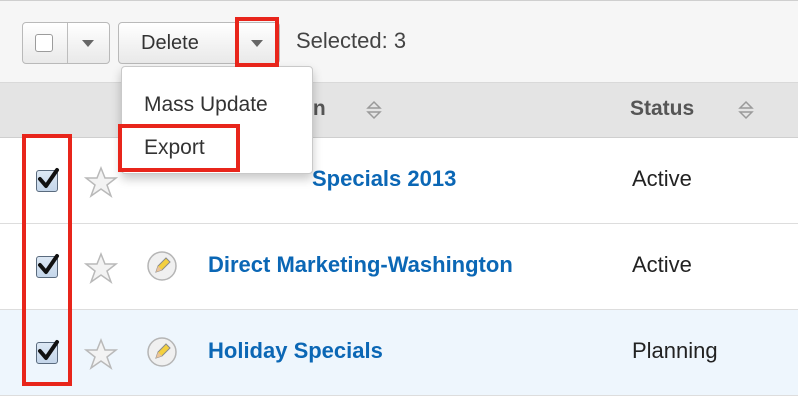 This screenshot has height=396, width=798. I want to click on delete-action-button: Delete, so click(199, 43).